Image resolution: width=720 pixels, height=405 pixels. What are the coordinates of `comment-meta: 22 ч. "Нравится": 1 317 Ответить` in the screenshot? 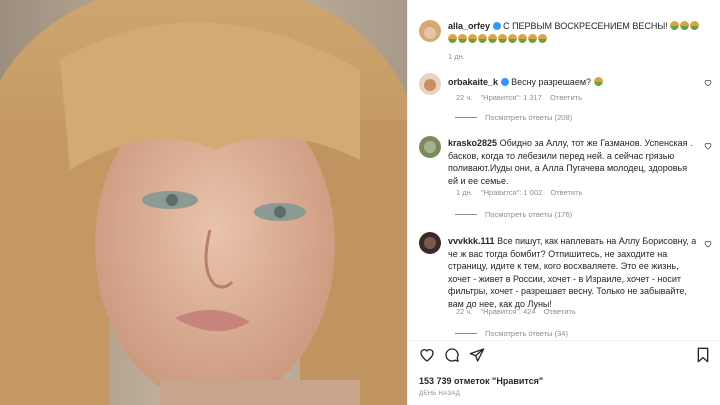 It's located at (519, 97).